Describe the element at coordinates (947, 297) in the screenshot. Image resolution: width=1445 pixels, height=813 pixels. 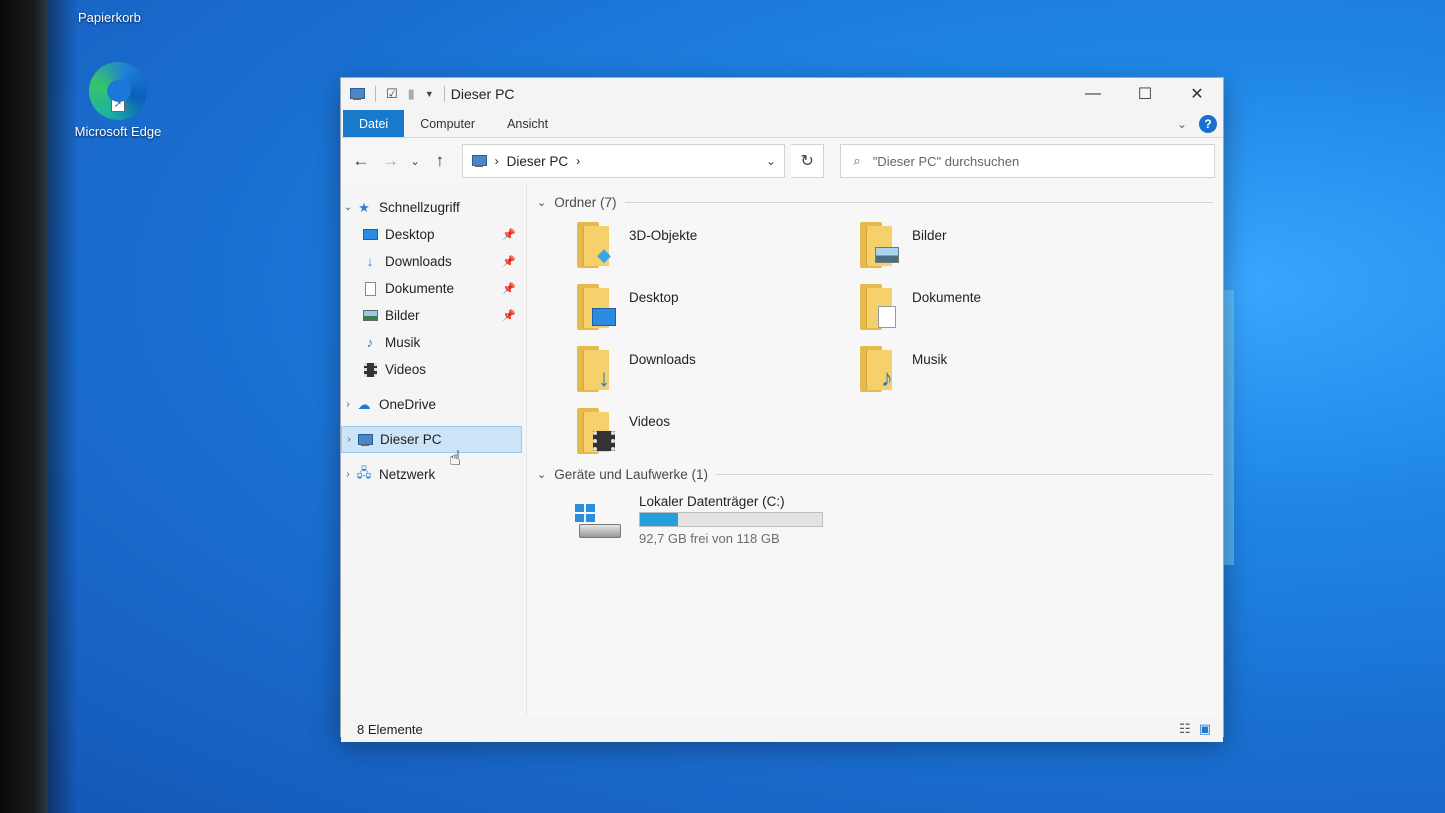
I see `folder-label: Dokumente` at that location.